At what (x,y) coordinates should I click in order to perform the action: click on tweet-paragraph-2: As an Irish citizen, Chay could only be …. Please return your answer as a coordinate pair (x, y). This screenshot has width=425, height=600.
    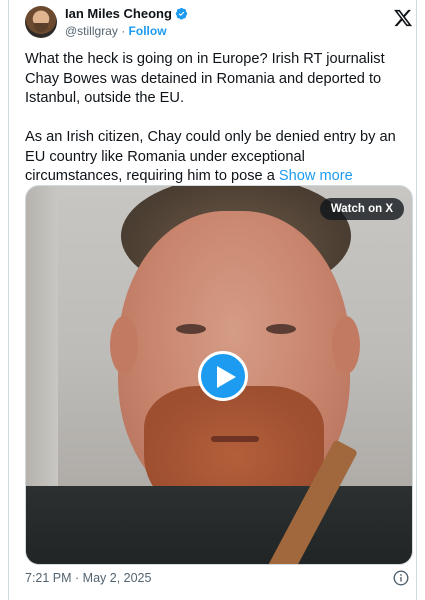
    Looking at the image, I should click on (214, 157).